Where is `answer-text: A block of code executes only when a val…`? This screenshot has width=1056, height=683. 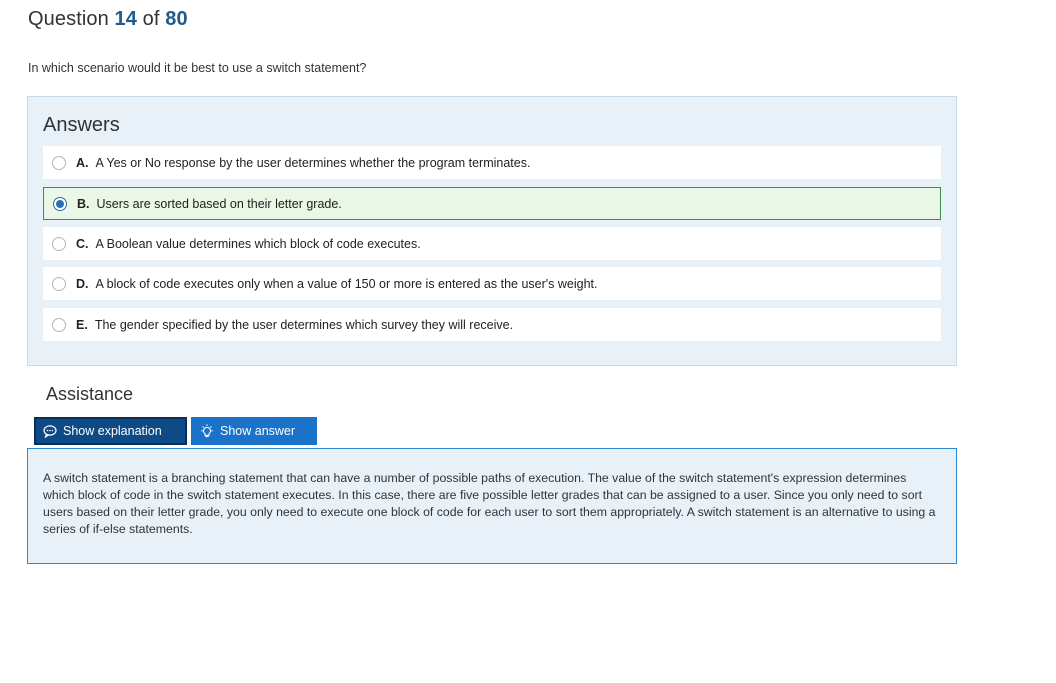 answer-text: A block of code executes only when a val… is located at coordinates (346, 283).